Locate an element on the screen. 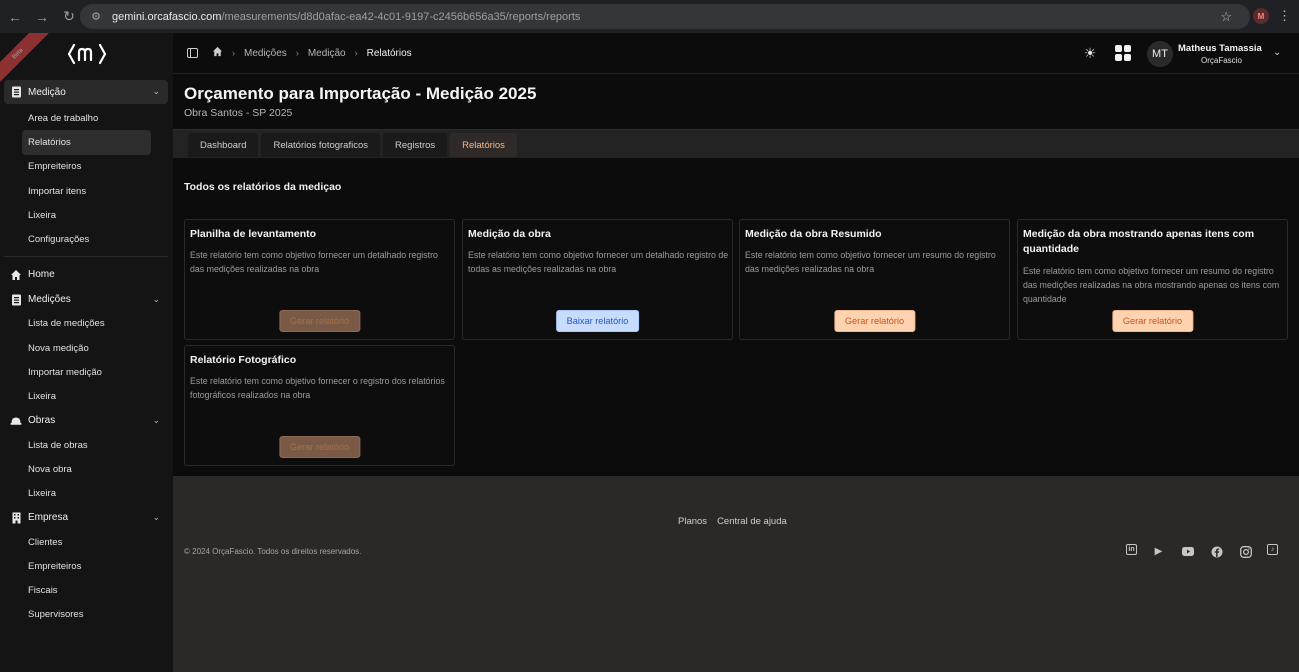 The image size is (1299, 672). site-info-icon: ⚙ is located at coordinates (96, 17).